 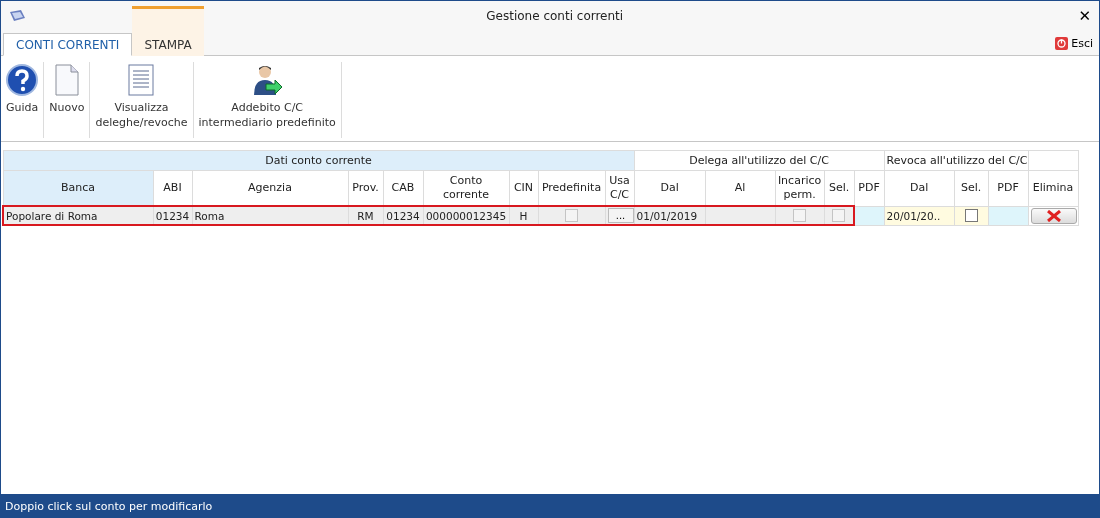 I want to click on column-header: Sel., so click(x=971, y=188).